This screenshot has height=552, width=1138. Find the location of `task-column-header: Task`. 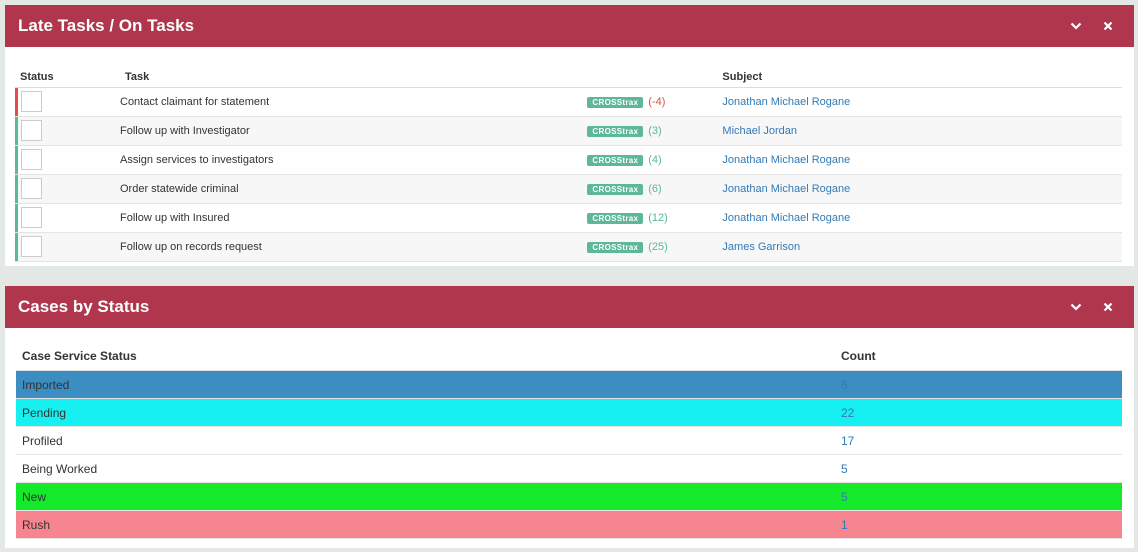

task-column-header: Task is located at coordinates (354, 74).